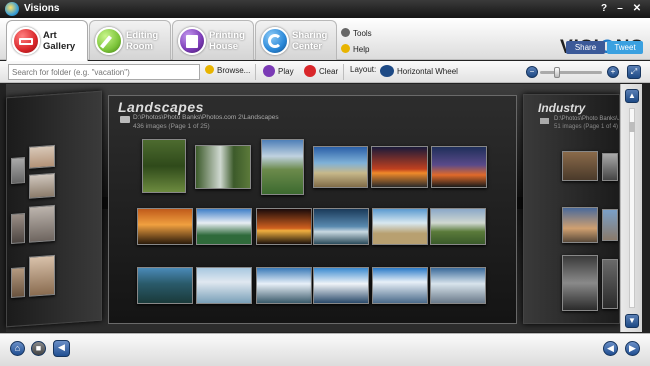 The height and width of the screenshot is (366, 650). Describe the element at coordinates (161, 107) in the screenshot. I see `album-title: Landscapes` at that location.